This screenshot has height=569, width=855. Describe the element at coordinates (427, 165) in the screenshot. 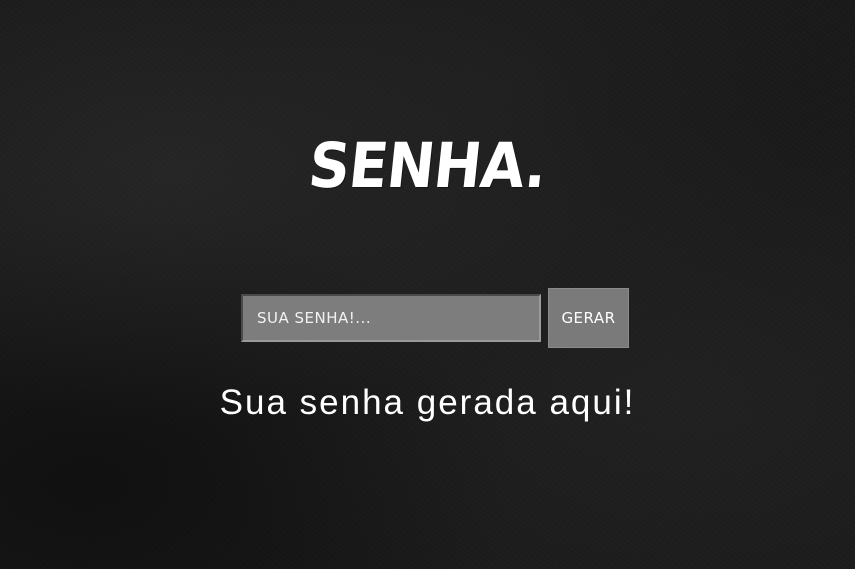

I see `page-title: SENHA.` at that location.